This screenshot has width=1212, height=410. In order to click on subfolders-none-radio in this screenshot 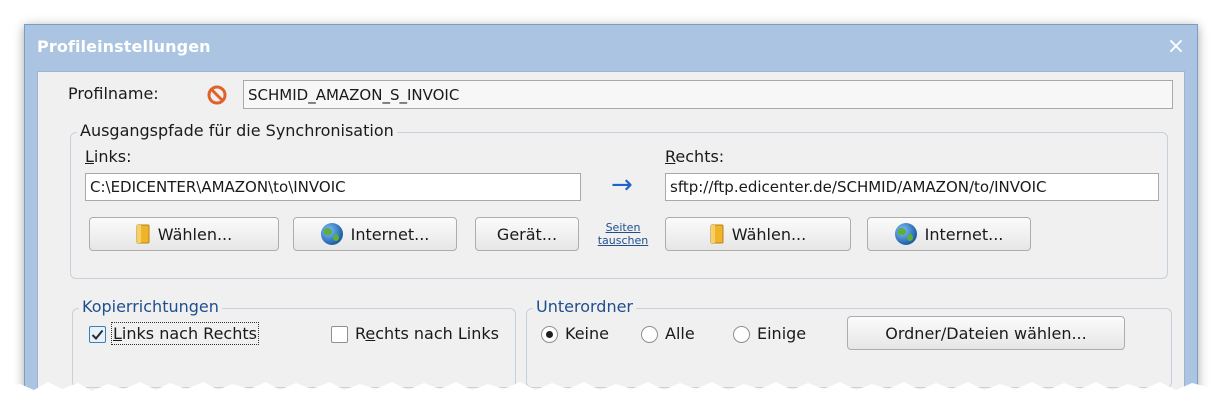, I will do `click(549, 334)`.